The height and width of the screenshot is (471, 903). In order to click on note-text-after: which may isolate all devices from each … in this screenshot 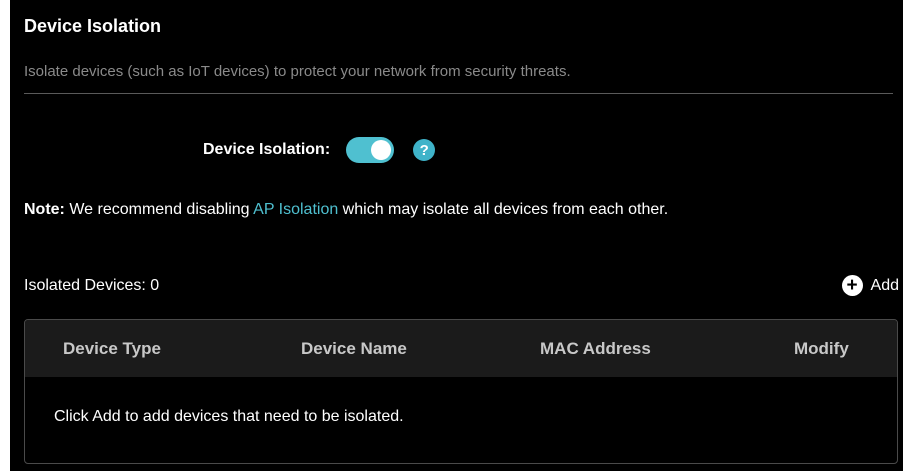, I will do `click(503, 209)`.